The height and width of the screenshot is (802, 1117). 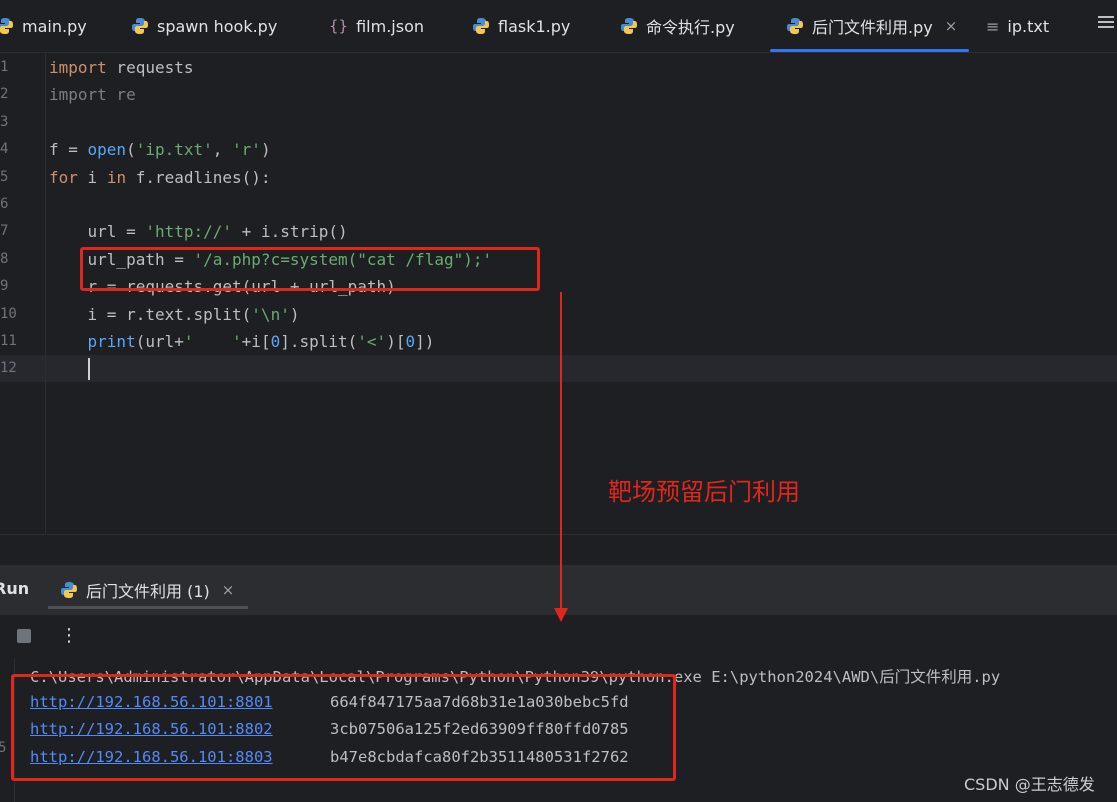 What do you see at coordinates (150, 67) in the screenshot?
I see `code-token: requests` at bounding box center [150, 67].